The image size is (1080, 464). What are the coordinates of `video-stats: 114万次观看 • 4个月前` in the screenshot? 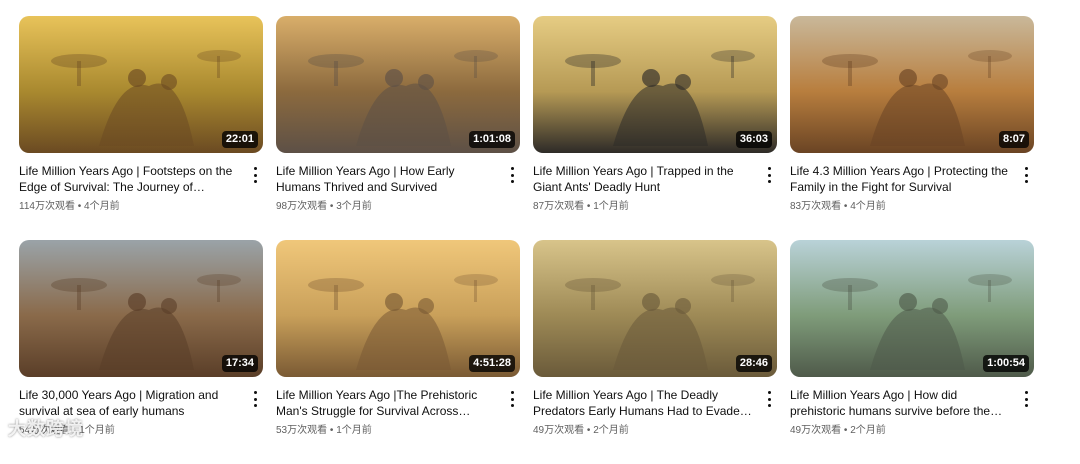 It's located at (130, 207).